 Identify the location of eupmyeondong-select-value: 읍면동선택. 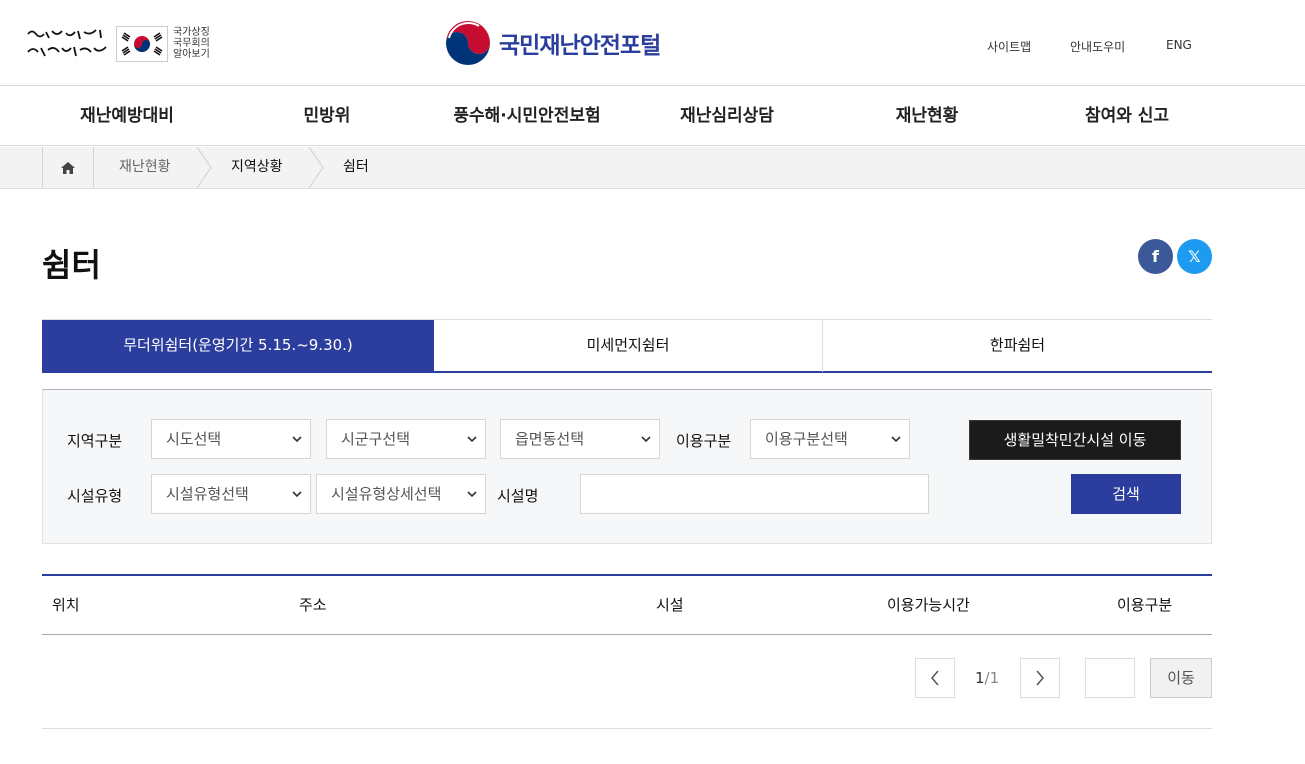
(550, 439).